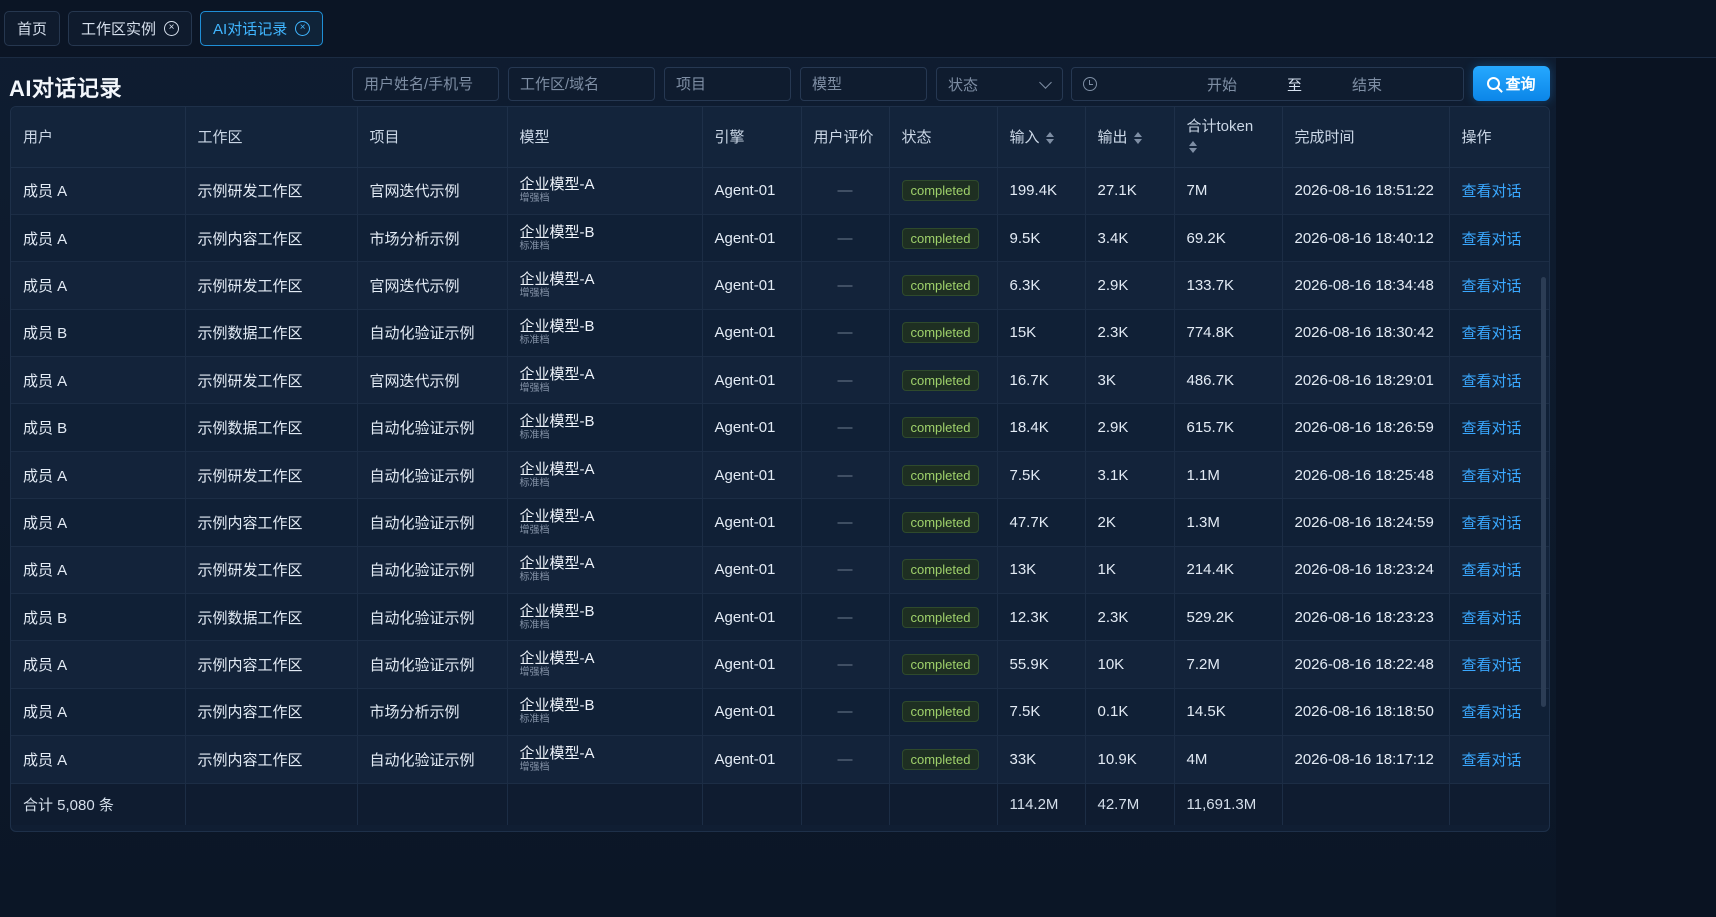 The width and height of the screenshot is (1716, 917). I want to click on cell-user: 成员 B, so click(98, 427).